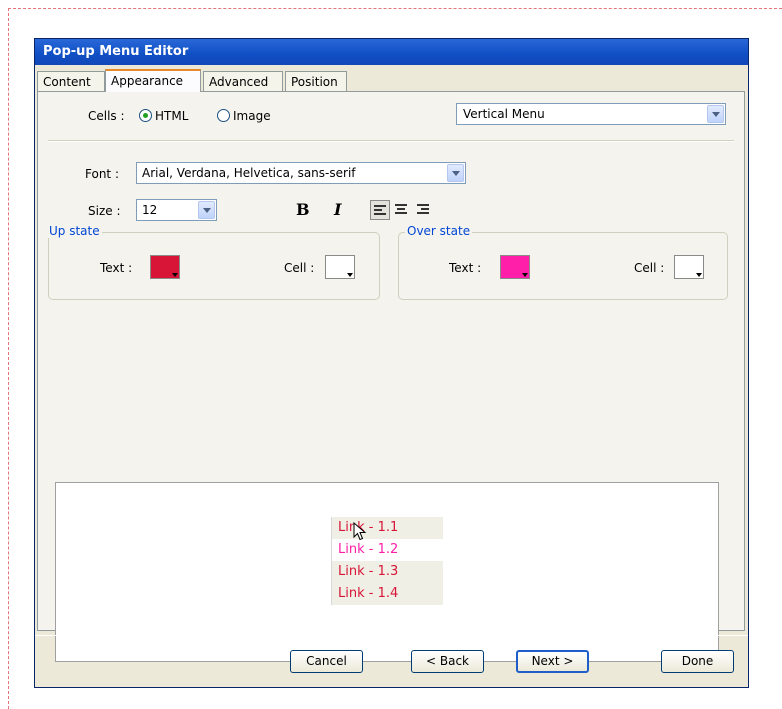  I want to click on over-text-color-swatch, so click(515, 267).